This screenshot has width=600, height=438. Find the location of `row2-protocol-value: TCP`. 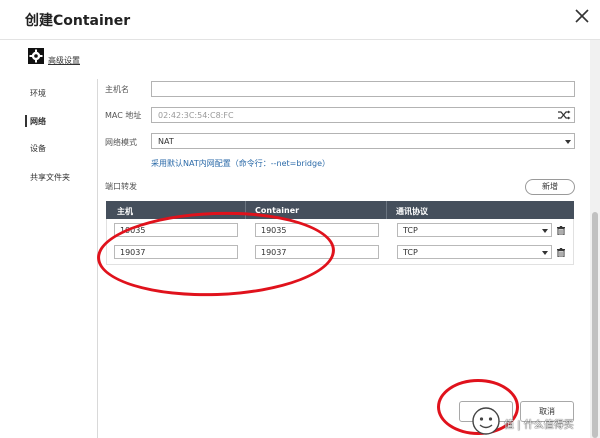

row2-protocol-value: TCP is located at coordinates (410, 252).